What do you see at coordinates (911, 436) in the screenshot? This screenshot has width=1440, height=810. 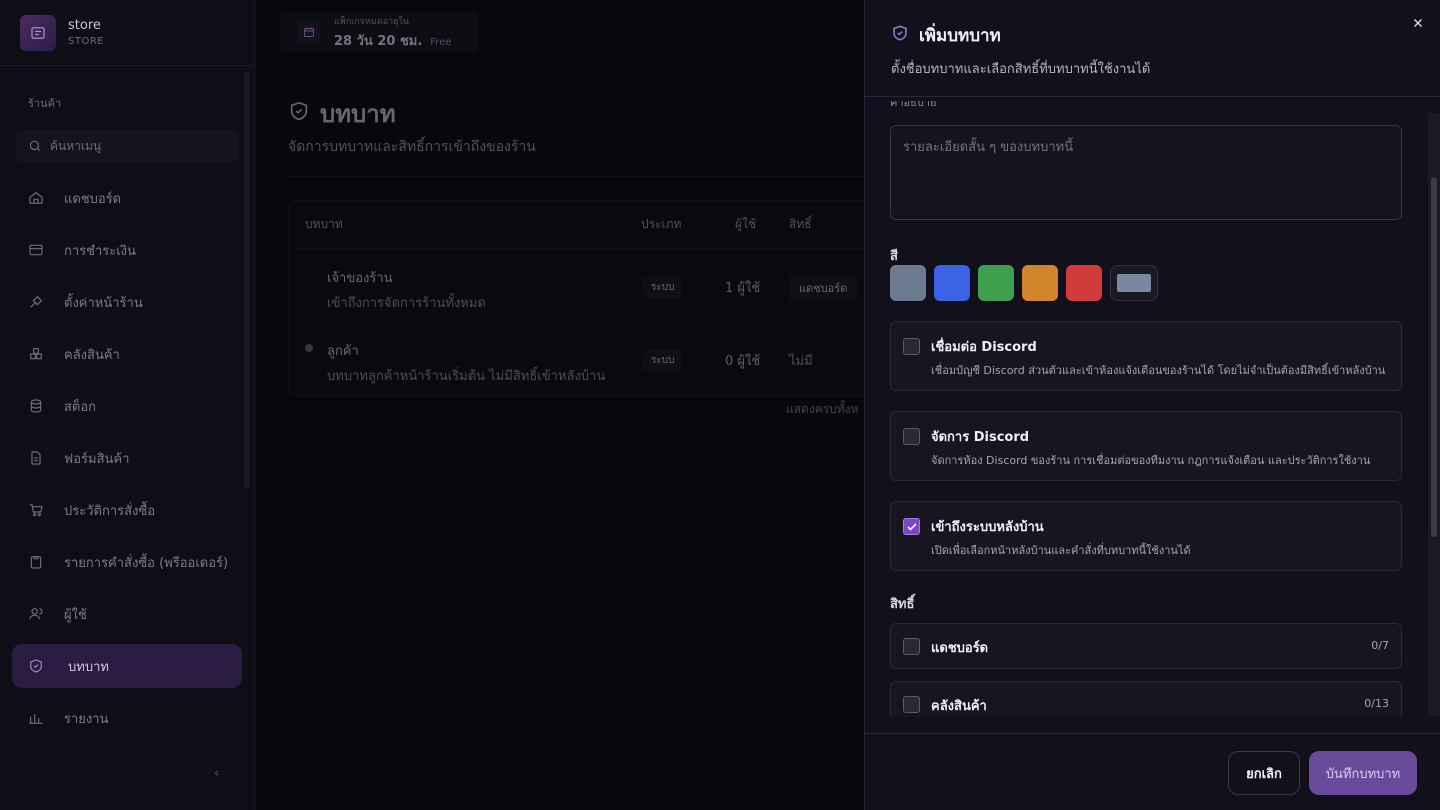 I see `checkbox-discord-manage` at bounding box center [911, 436].